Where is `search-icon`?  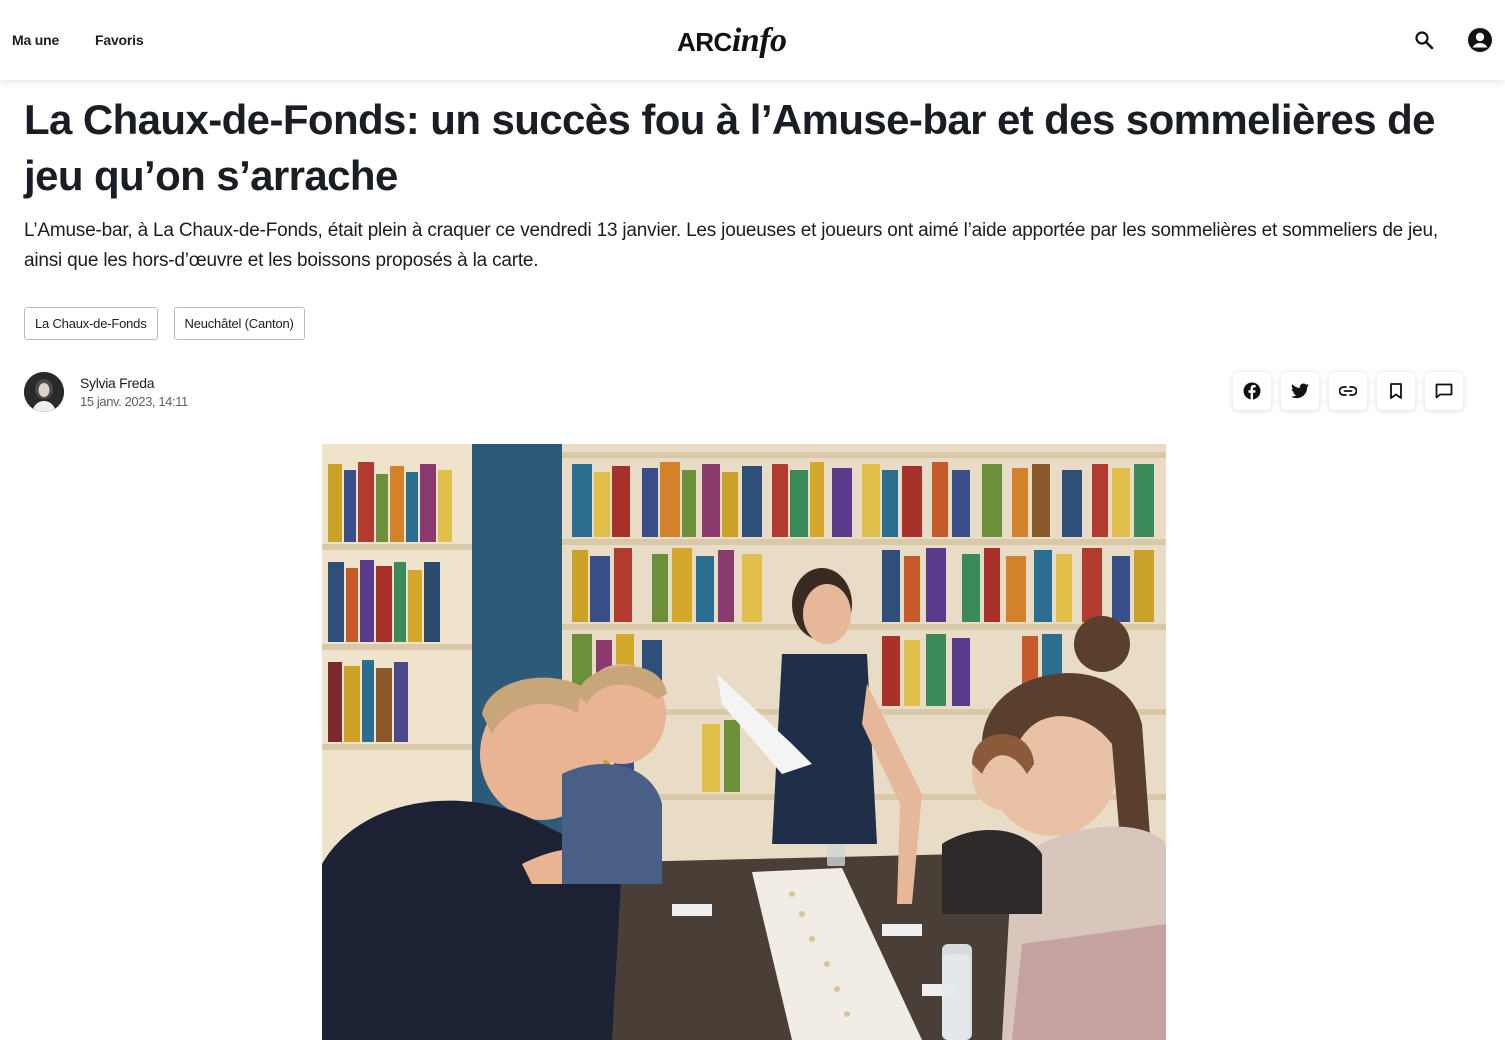 search-icon is located at coordinates (1424, 40).